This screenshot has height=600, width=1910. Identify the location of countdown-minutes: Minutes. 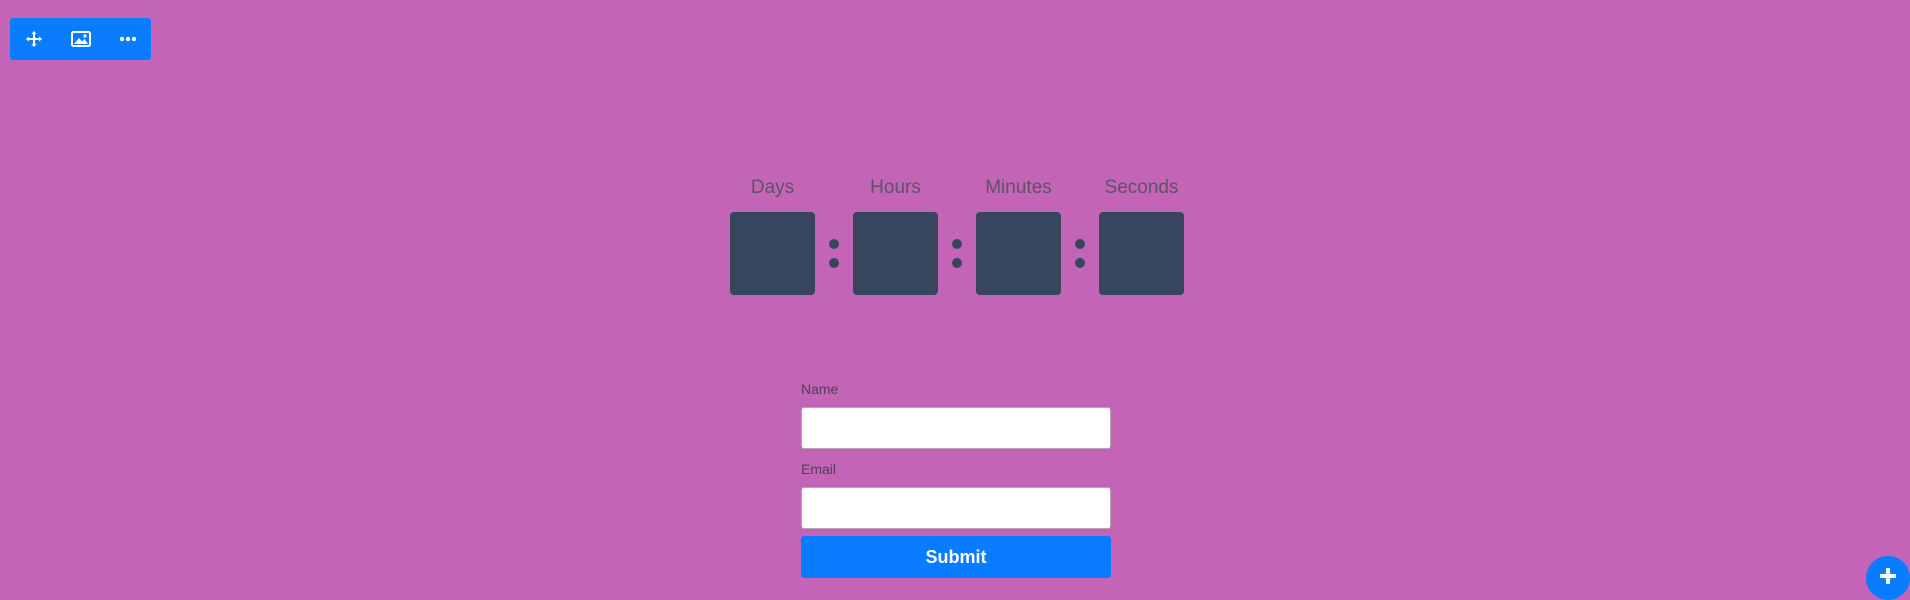
(1018, 235).